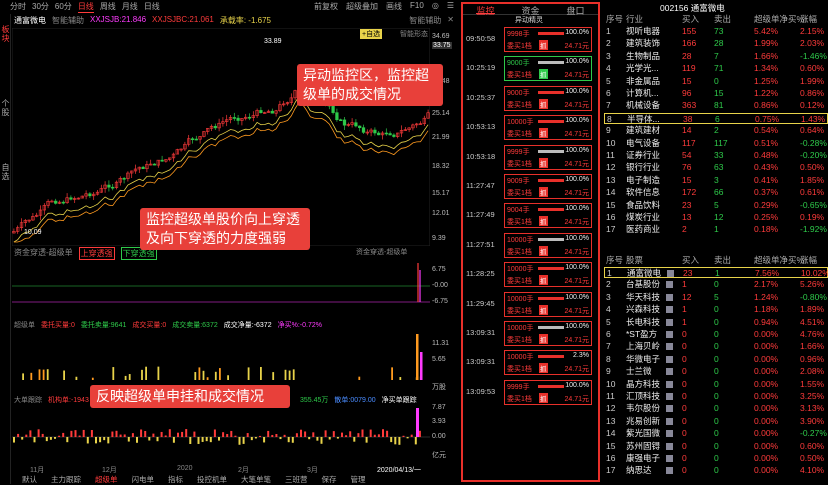 This screenshot has width=828, height=485. I want to click on monitor-row: 10:53:18 9999手 100.0% 委买1档 抓 24.71元, so click(530, 157).